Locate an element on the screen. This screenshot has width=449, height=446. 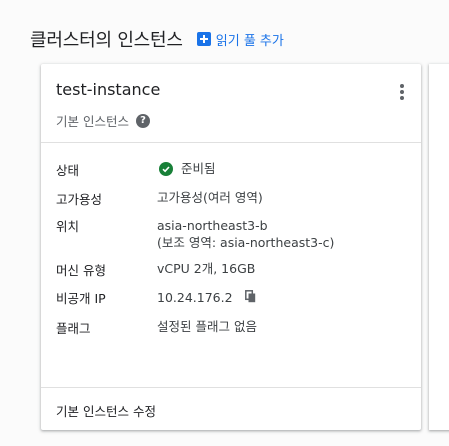
status-text: 준비됨 is located at coordinates (198, 168).